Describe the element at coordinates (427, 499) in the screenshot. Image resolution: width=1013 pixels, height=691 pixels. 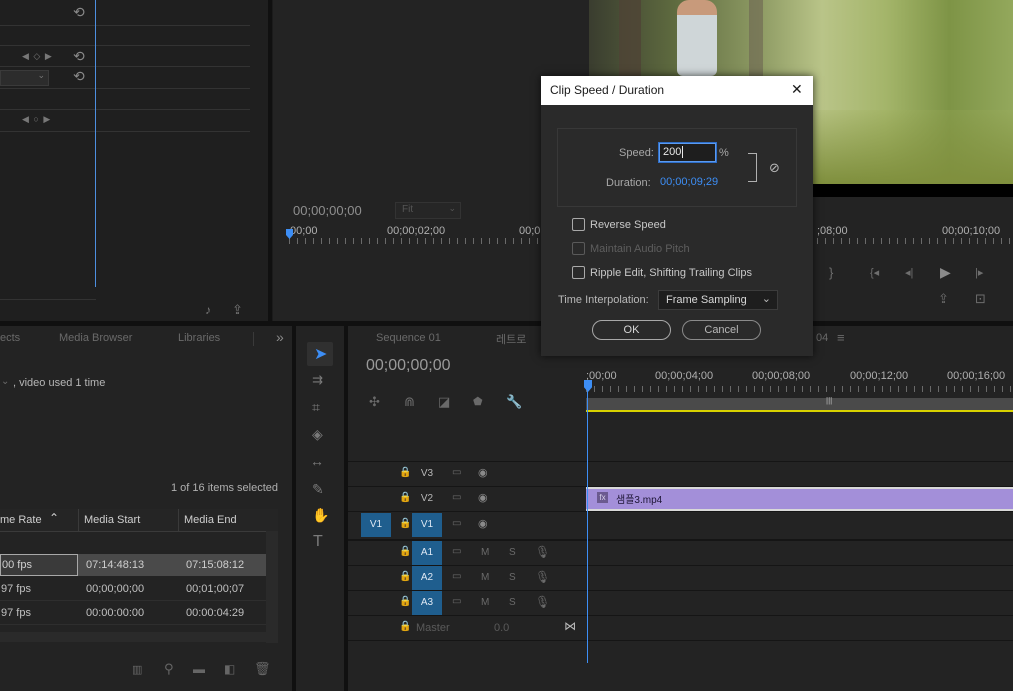
I see `track-target-v2: V2` at that location.